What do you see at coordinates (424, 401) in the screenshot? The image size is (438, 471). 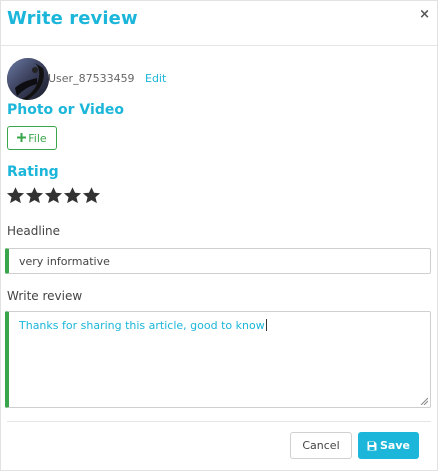 I see `resize-handle-icon` at bounding box center [424, 401].